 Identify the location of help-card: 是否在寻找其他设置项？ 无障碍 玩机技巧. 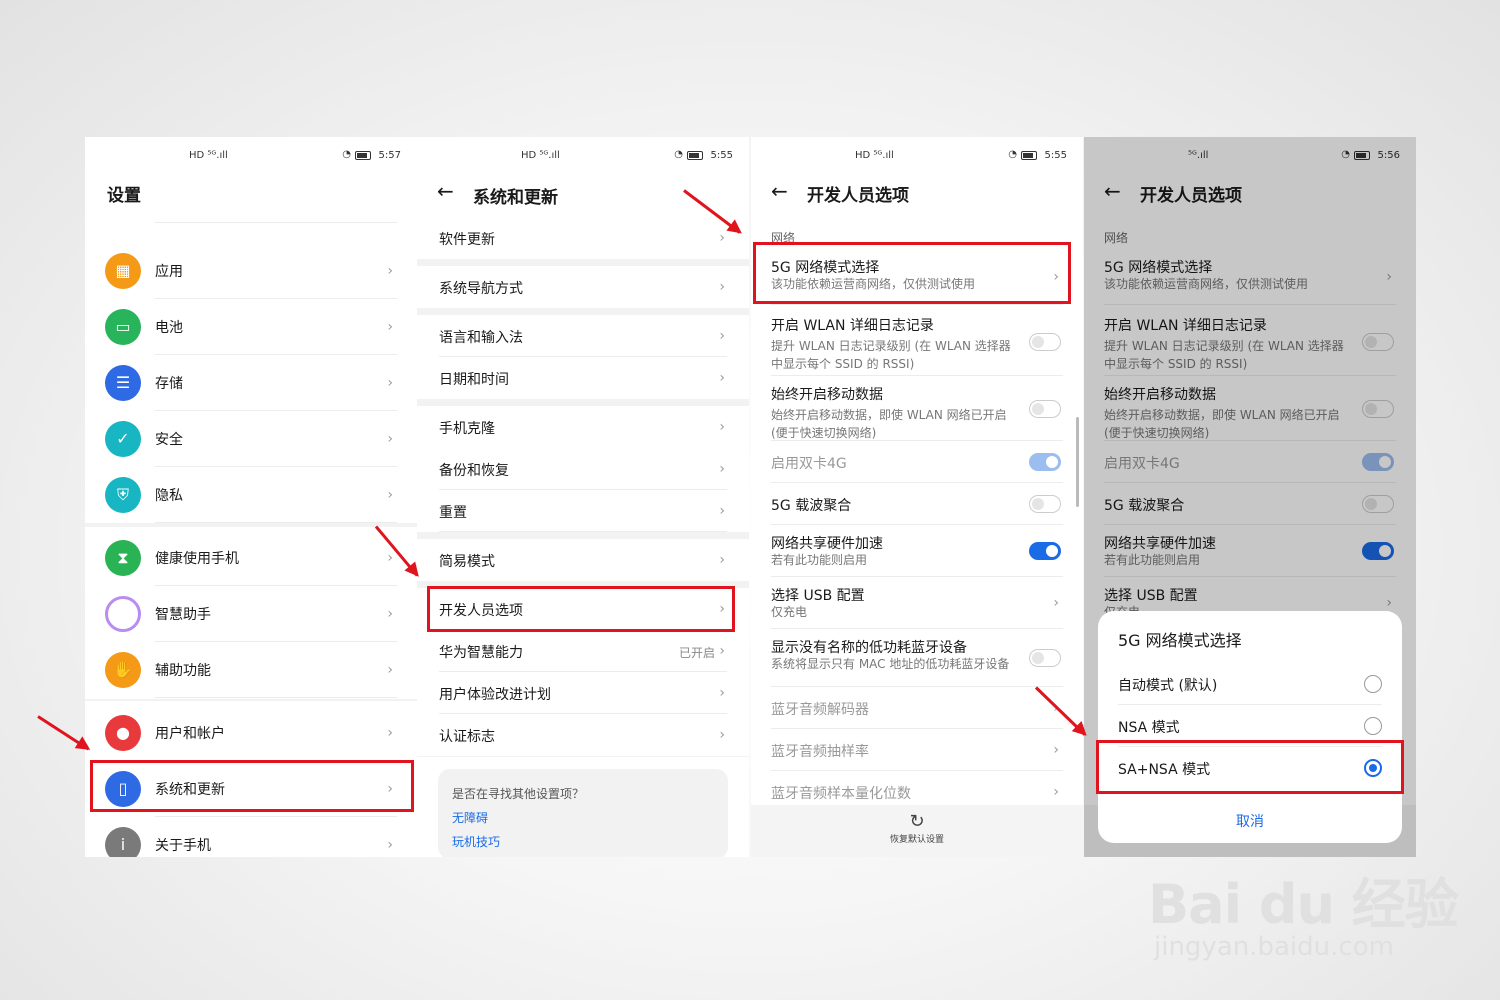
(583, 813).